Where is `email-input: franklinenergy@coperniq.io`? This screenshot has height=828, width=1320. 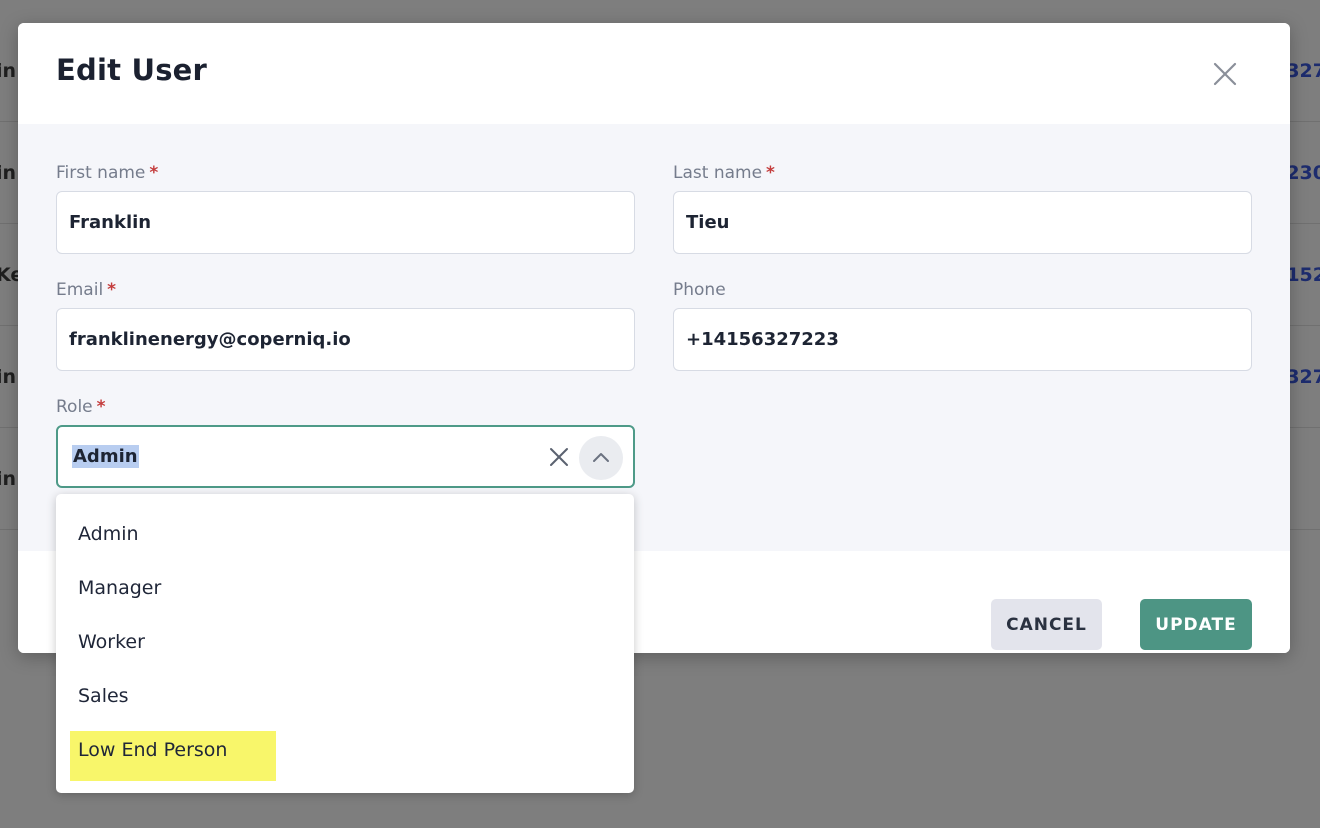 email-input: franklinenergy@coperniq.io is located at coordinates (345, 339).